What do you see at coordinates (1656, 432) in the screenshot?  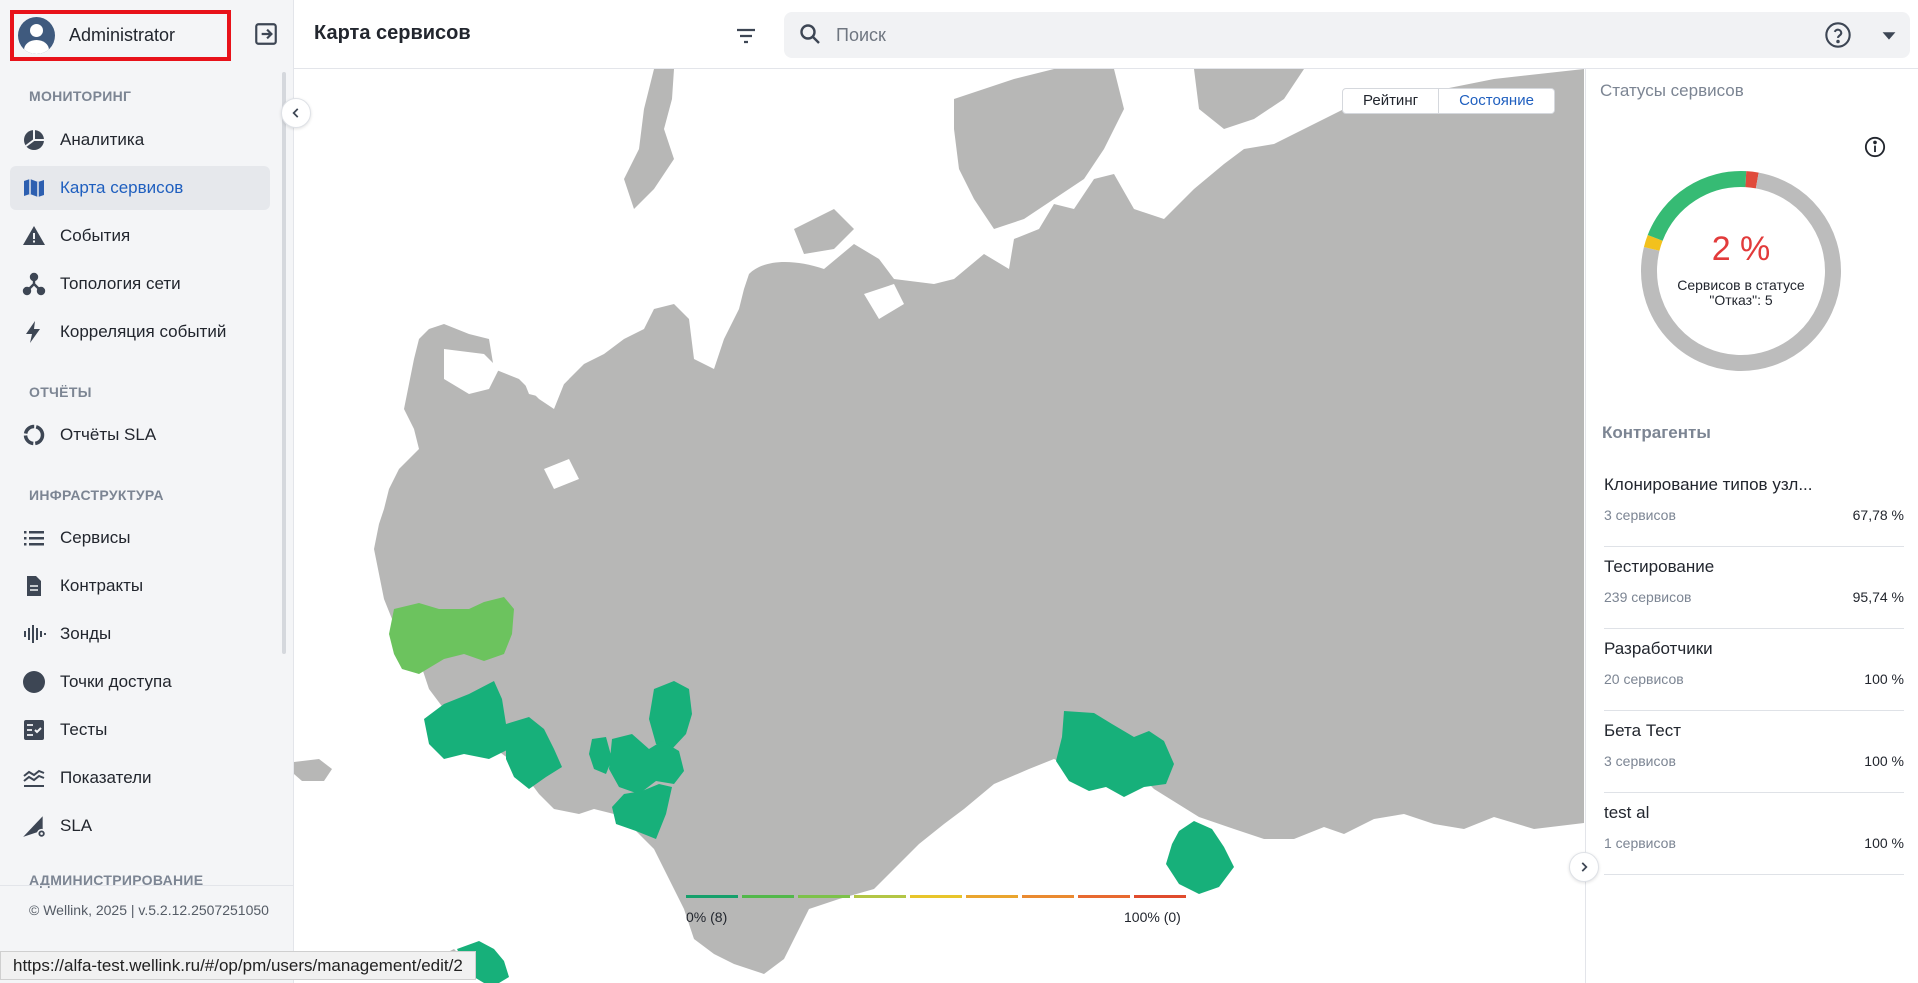 I see `contractors-title: Контрагенты` at bounding box center [1656, 432].